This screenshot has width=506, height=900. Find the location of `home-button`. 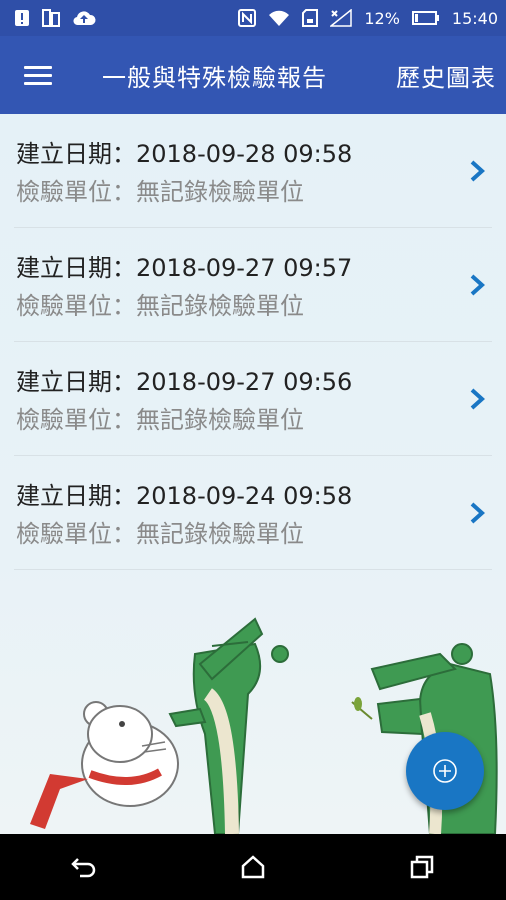

home-button is located at coordinates (253, 867).